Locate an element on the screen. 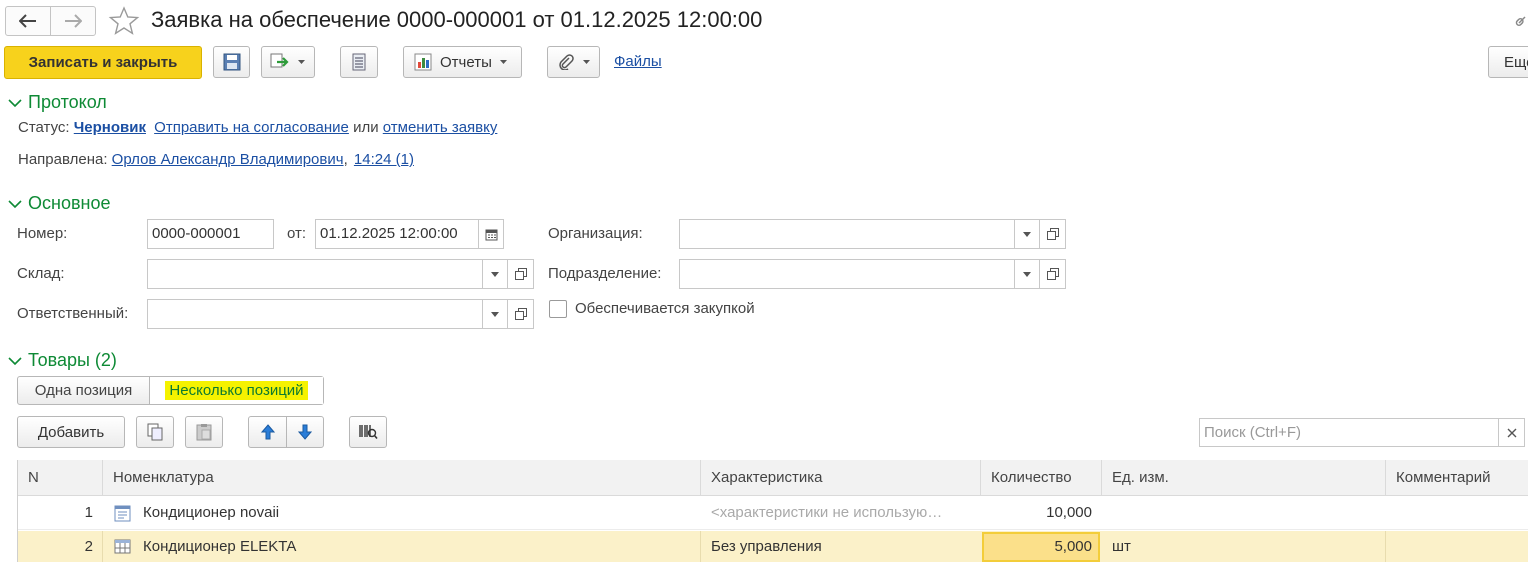 Image resolution: width=1528 pixels, height=564 pixels. organization-field is located at coordinates (847, 234).